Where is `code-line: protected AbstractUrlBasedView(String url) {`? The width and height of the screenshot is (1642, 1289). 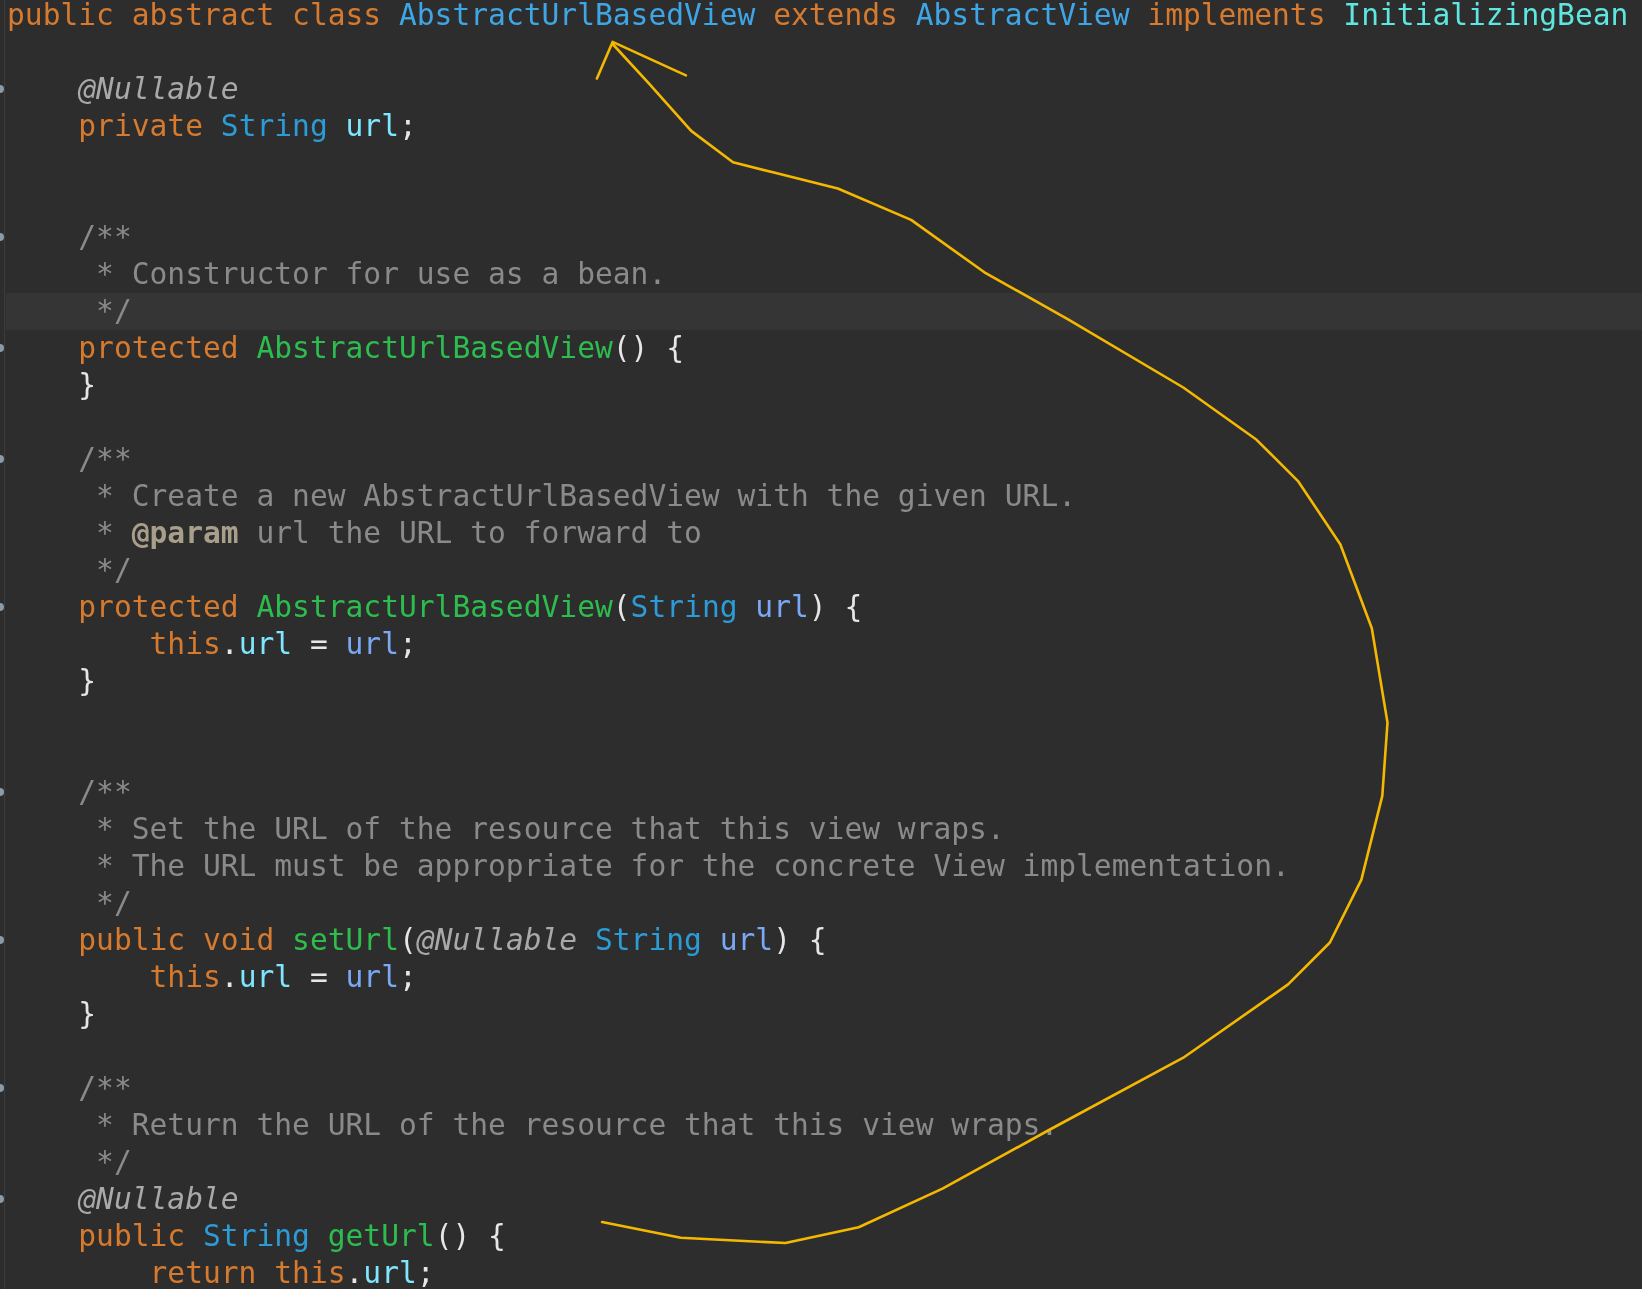 code-line: protected AbstractUrlBasedView(String url) { is located at coordinates (470, 607).